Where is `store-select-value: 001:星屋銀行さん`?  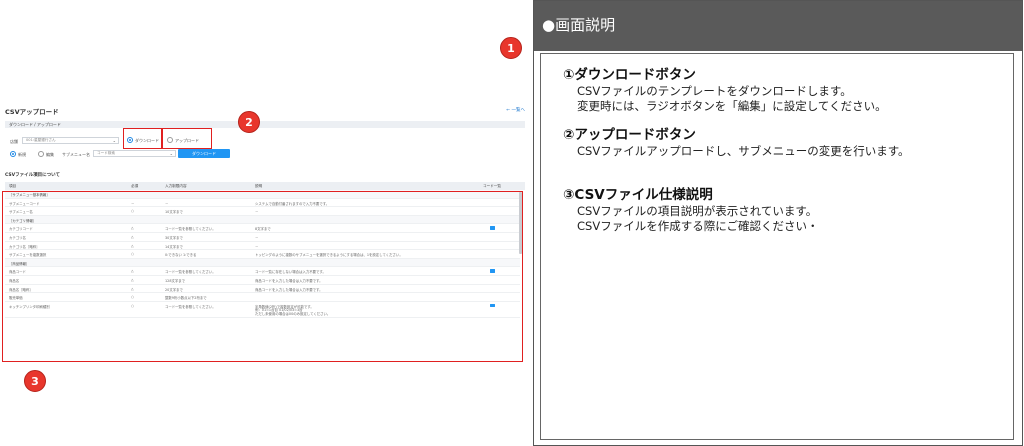
store-select-value: 001:星屋銀行さん is located at coordinates (41, 140).